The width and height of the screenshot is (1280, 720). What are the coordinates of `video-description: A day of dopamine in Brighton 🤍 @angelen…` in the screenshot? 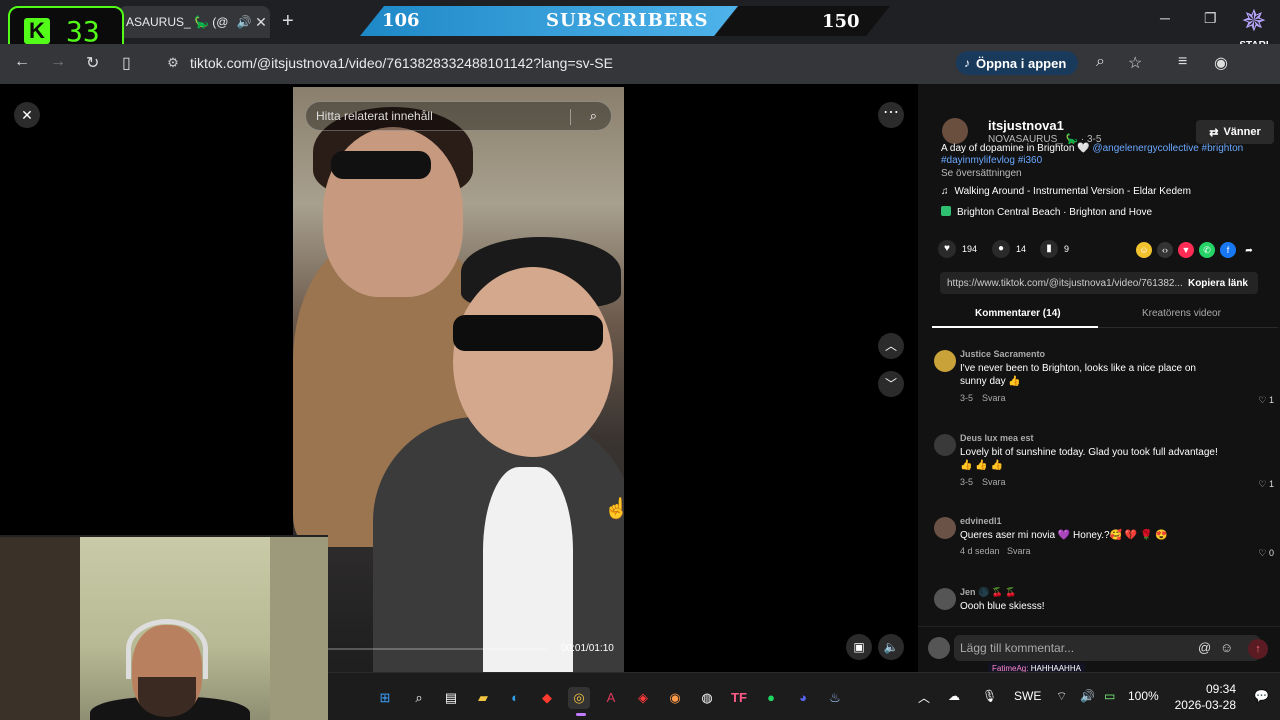 It's located at (1101, 155).